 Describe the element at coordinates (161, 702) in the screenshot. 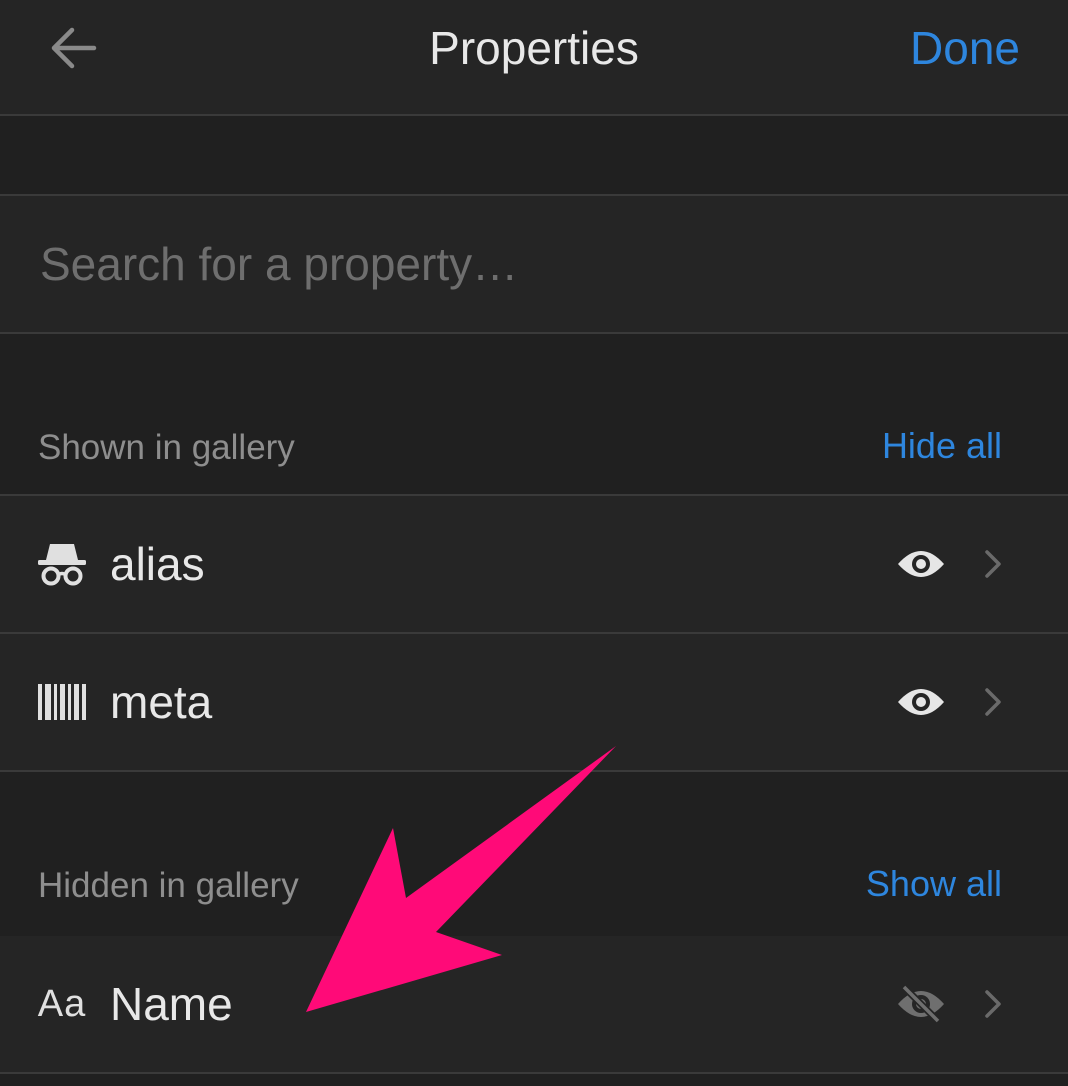

I see `property-name: meta` at that location.